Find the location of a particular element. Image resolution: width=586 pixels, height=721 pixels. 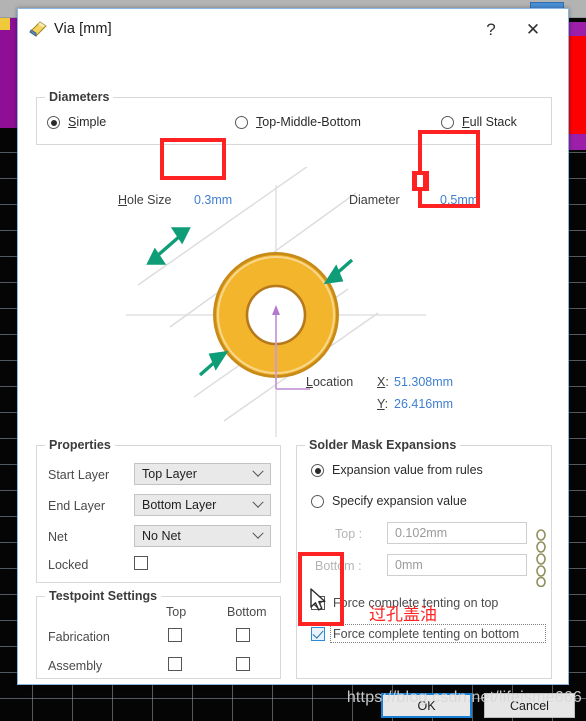

testpoint-row-assembly-label: Assembly is located at coordinates (75, 666).